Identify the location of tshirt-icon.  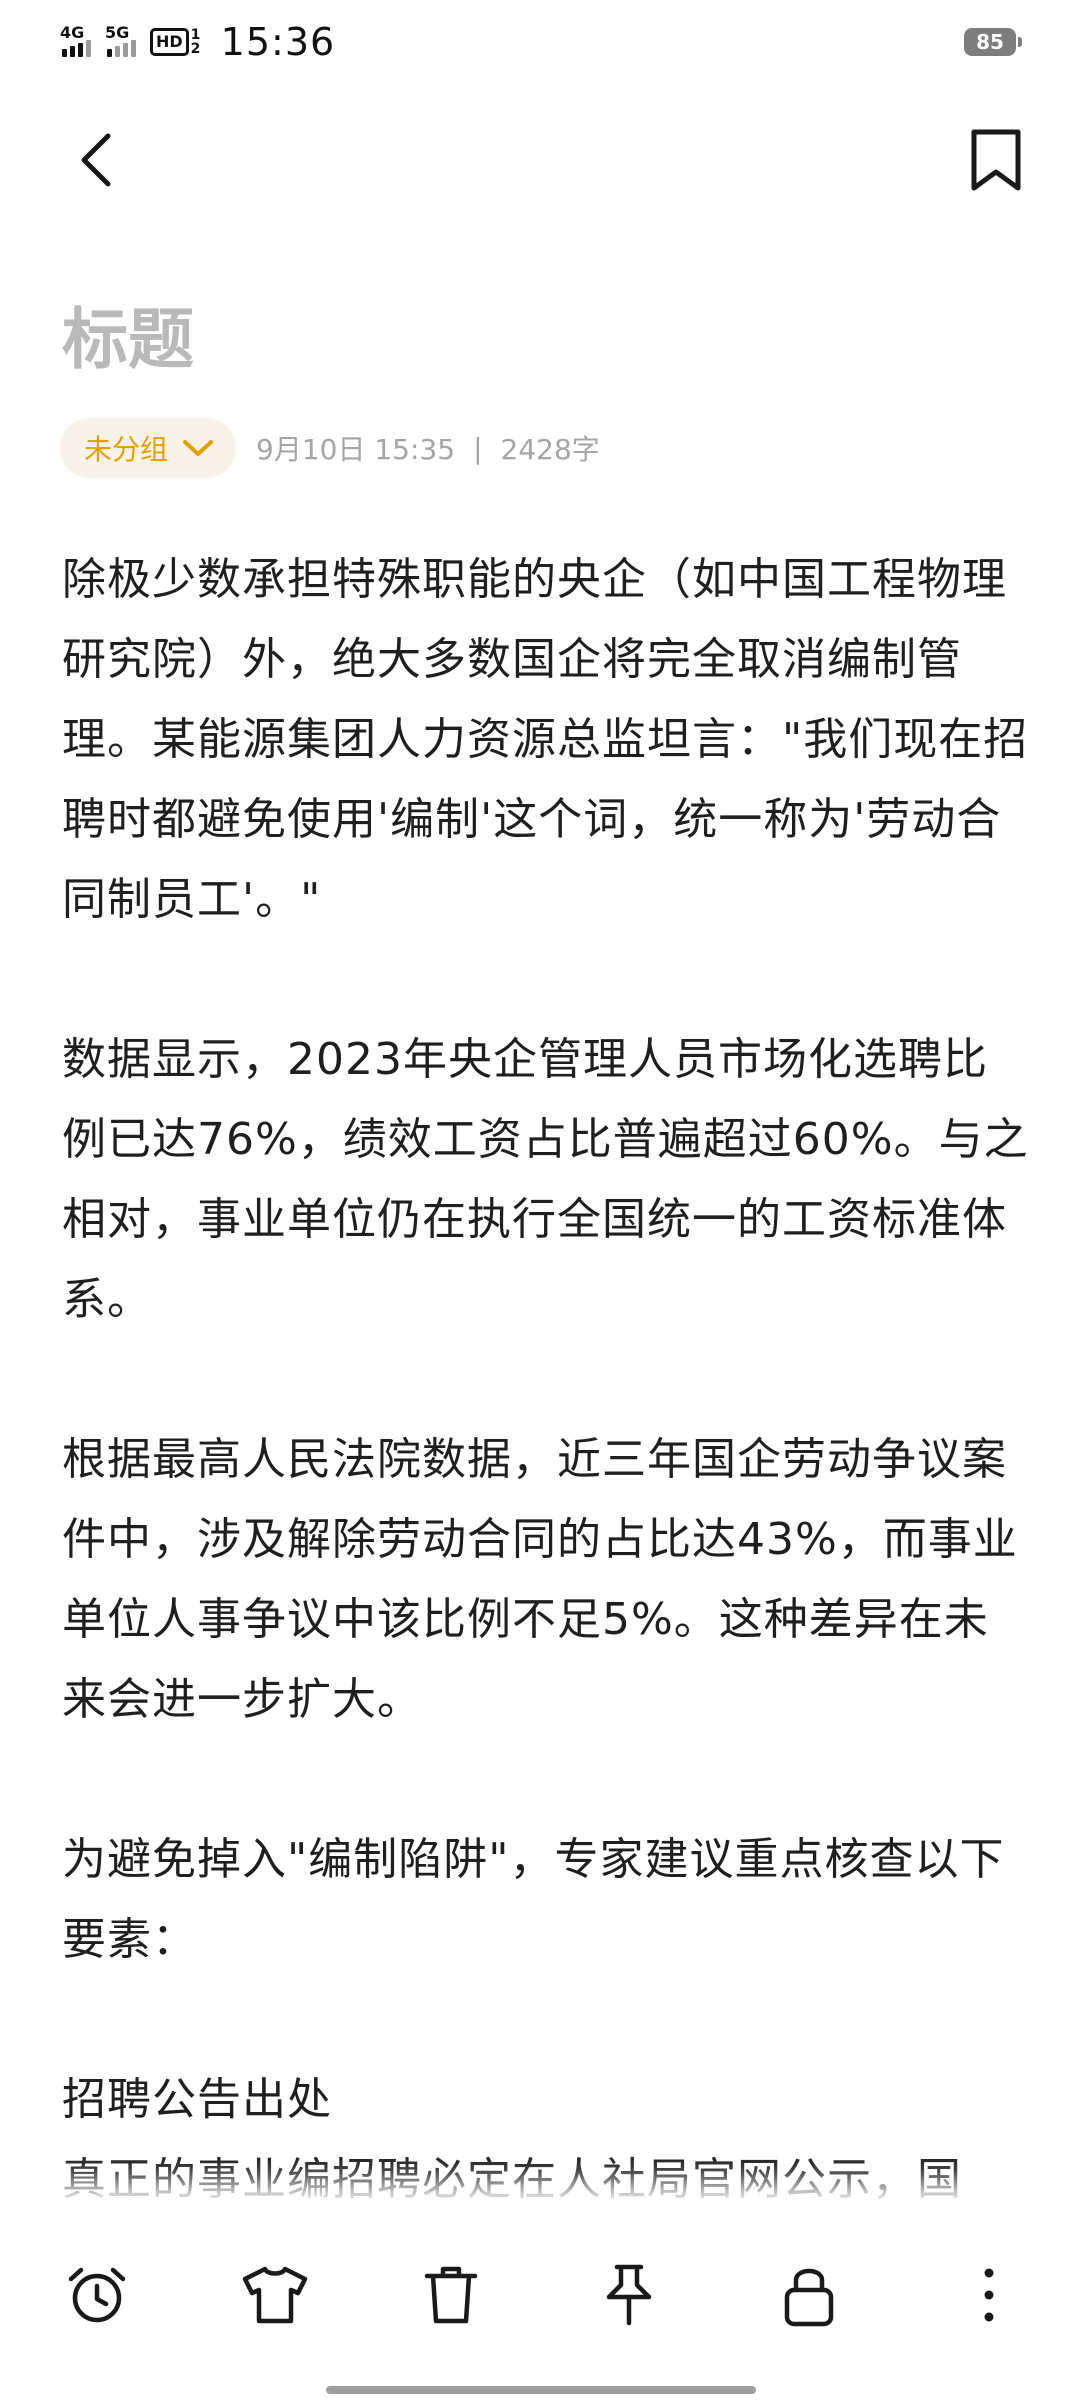
(275, 2295).